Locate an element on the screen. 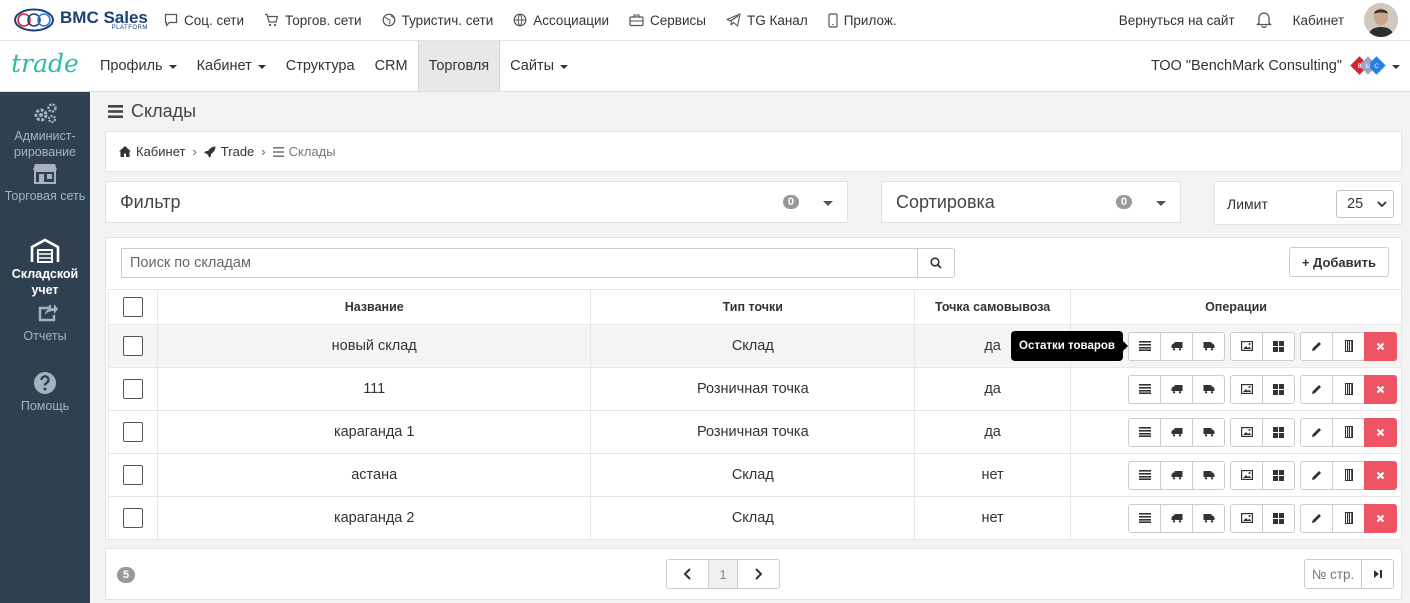 This screenshot has height=603, width=1410. nav-sites: Сайты is located at coordinates (539, 66).